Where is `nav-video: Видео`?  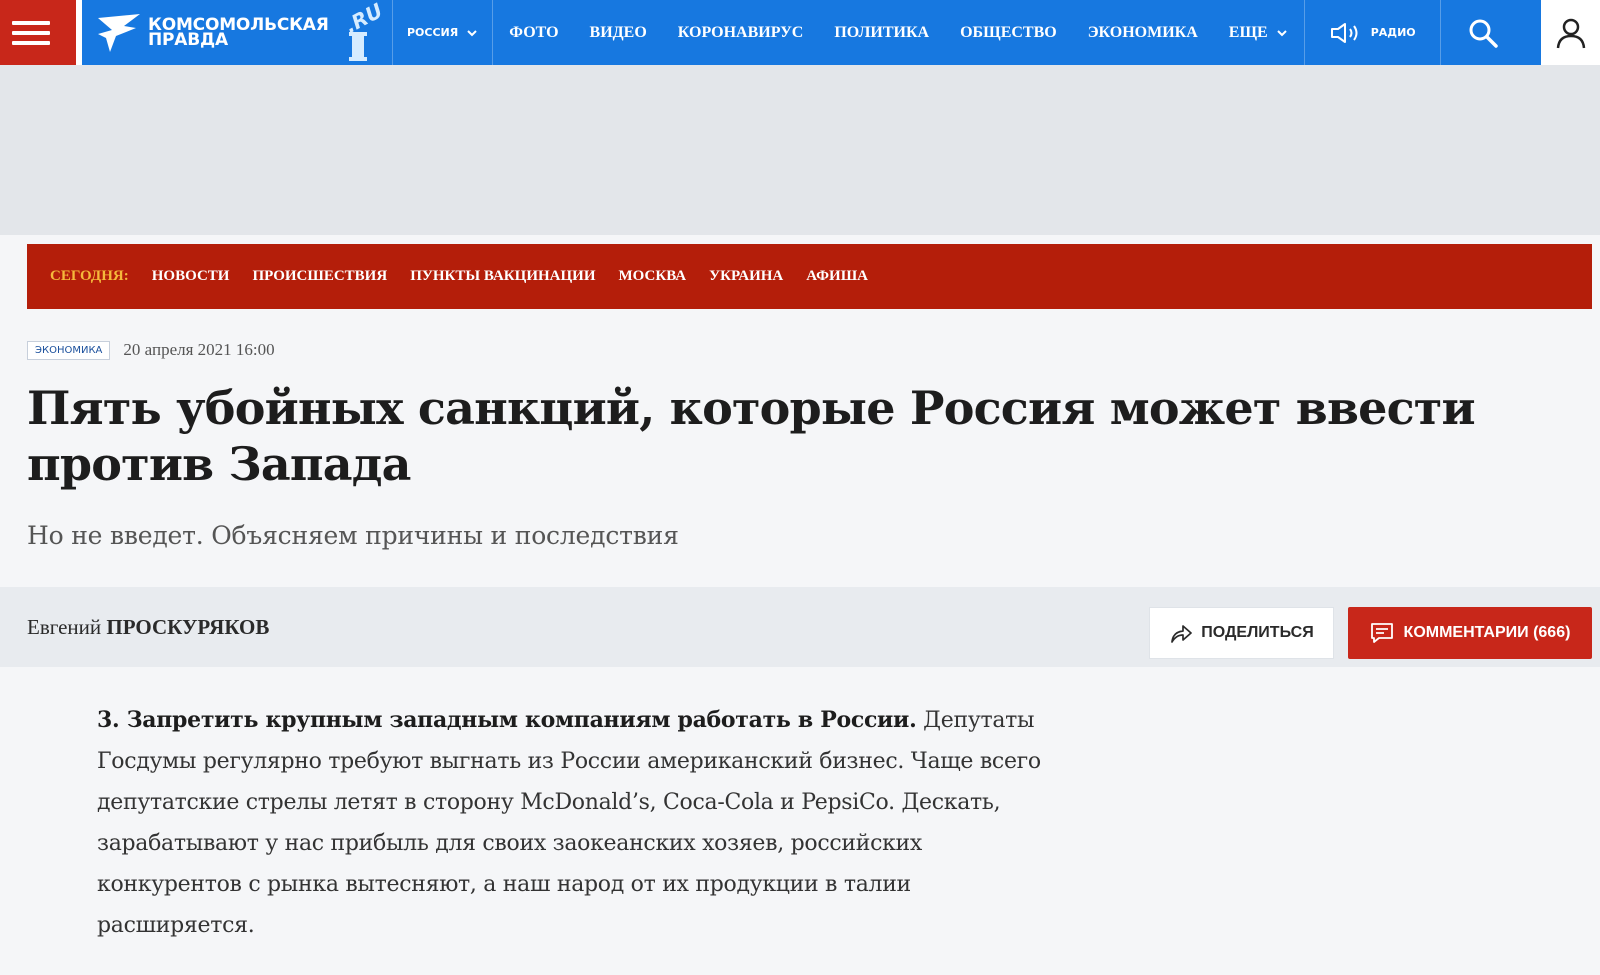 nav-video: Видео is located at coordinates (618, 33).